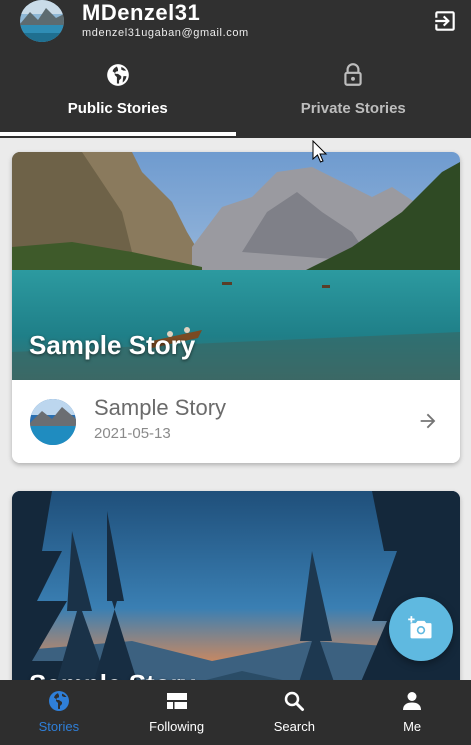 The image size is (471, 745). I want to click on nav-me: Me, so click(412, 712).